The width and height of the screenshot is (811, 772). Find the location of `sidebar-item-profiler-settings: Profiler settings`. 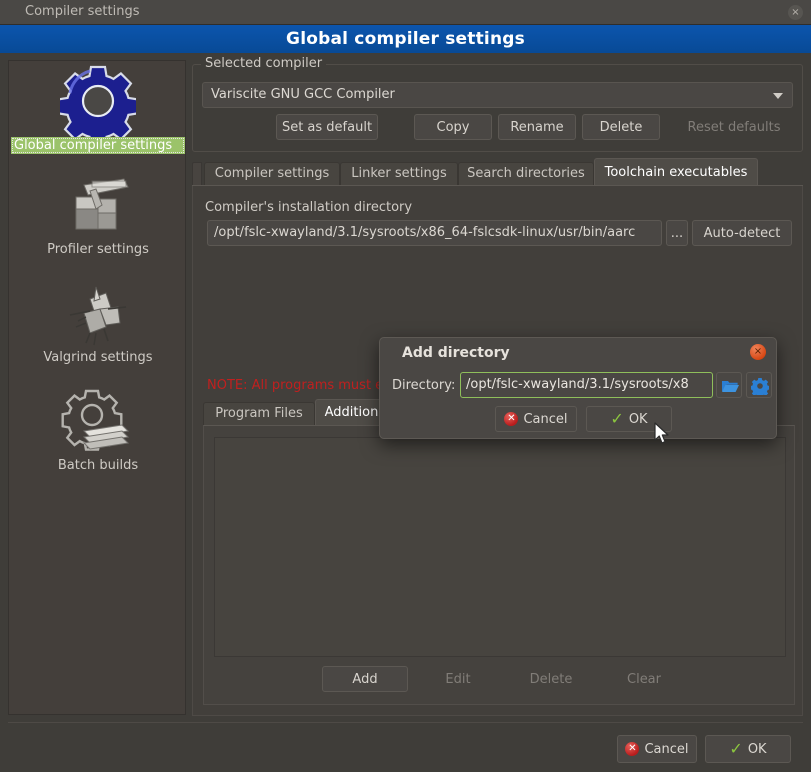

sidebar-item-profiler-settings: Profiler settings is located at coordinates (98, 213).